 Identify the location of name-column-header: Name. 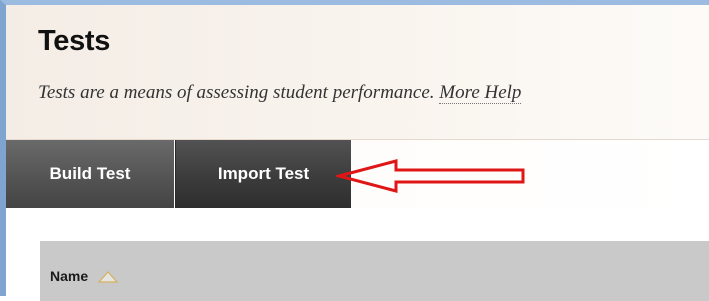
(69, 276).